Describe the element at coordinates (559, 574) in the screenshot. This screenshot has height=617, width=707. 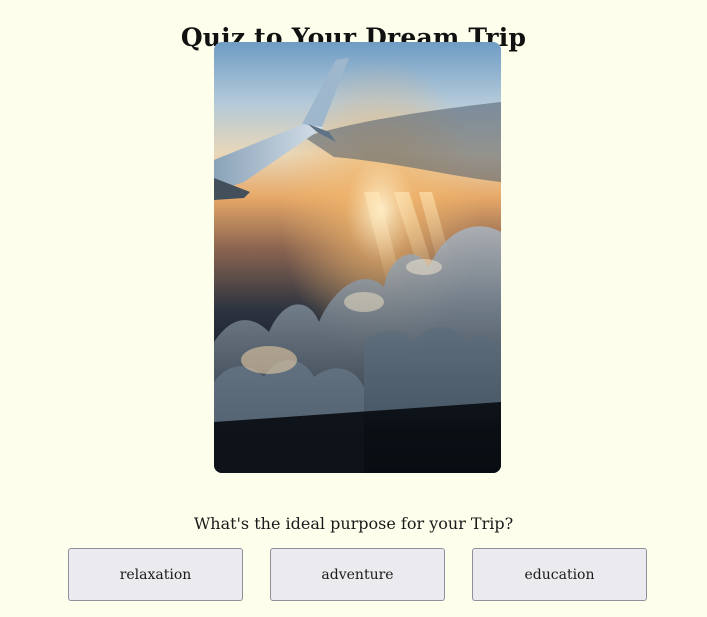
I see `answer-button-education: education` at that location.